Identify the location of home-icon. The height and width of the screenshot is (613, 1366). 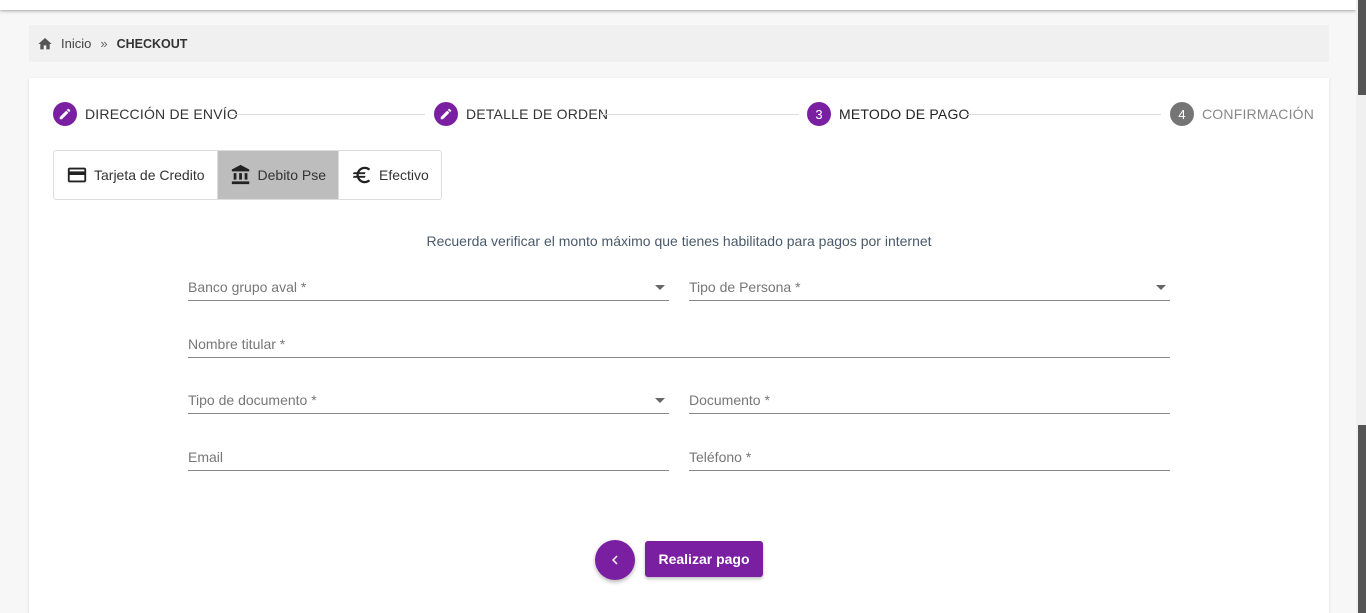
(45, 44).